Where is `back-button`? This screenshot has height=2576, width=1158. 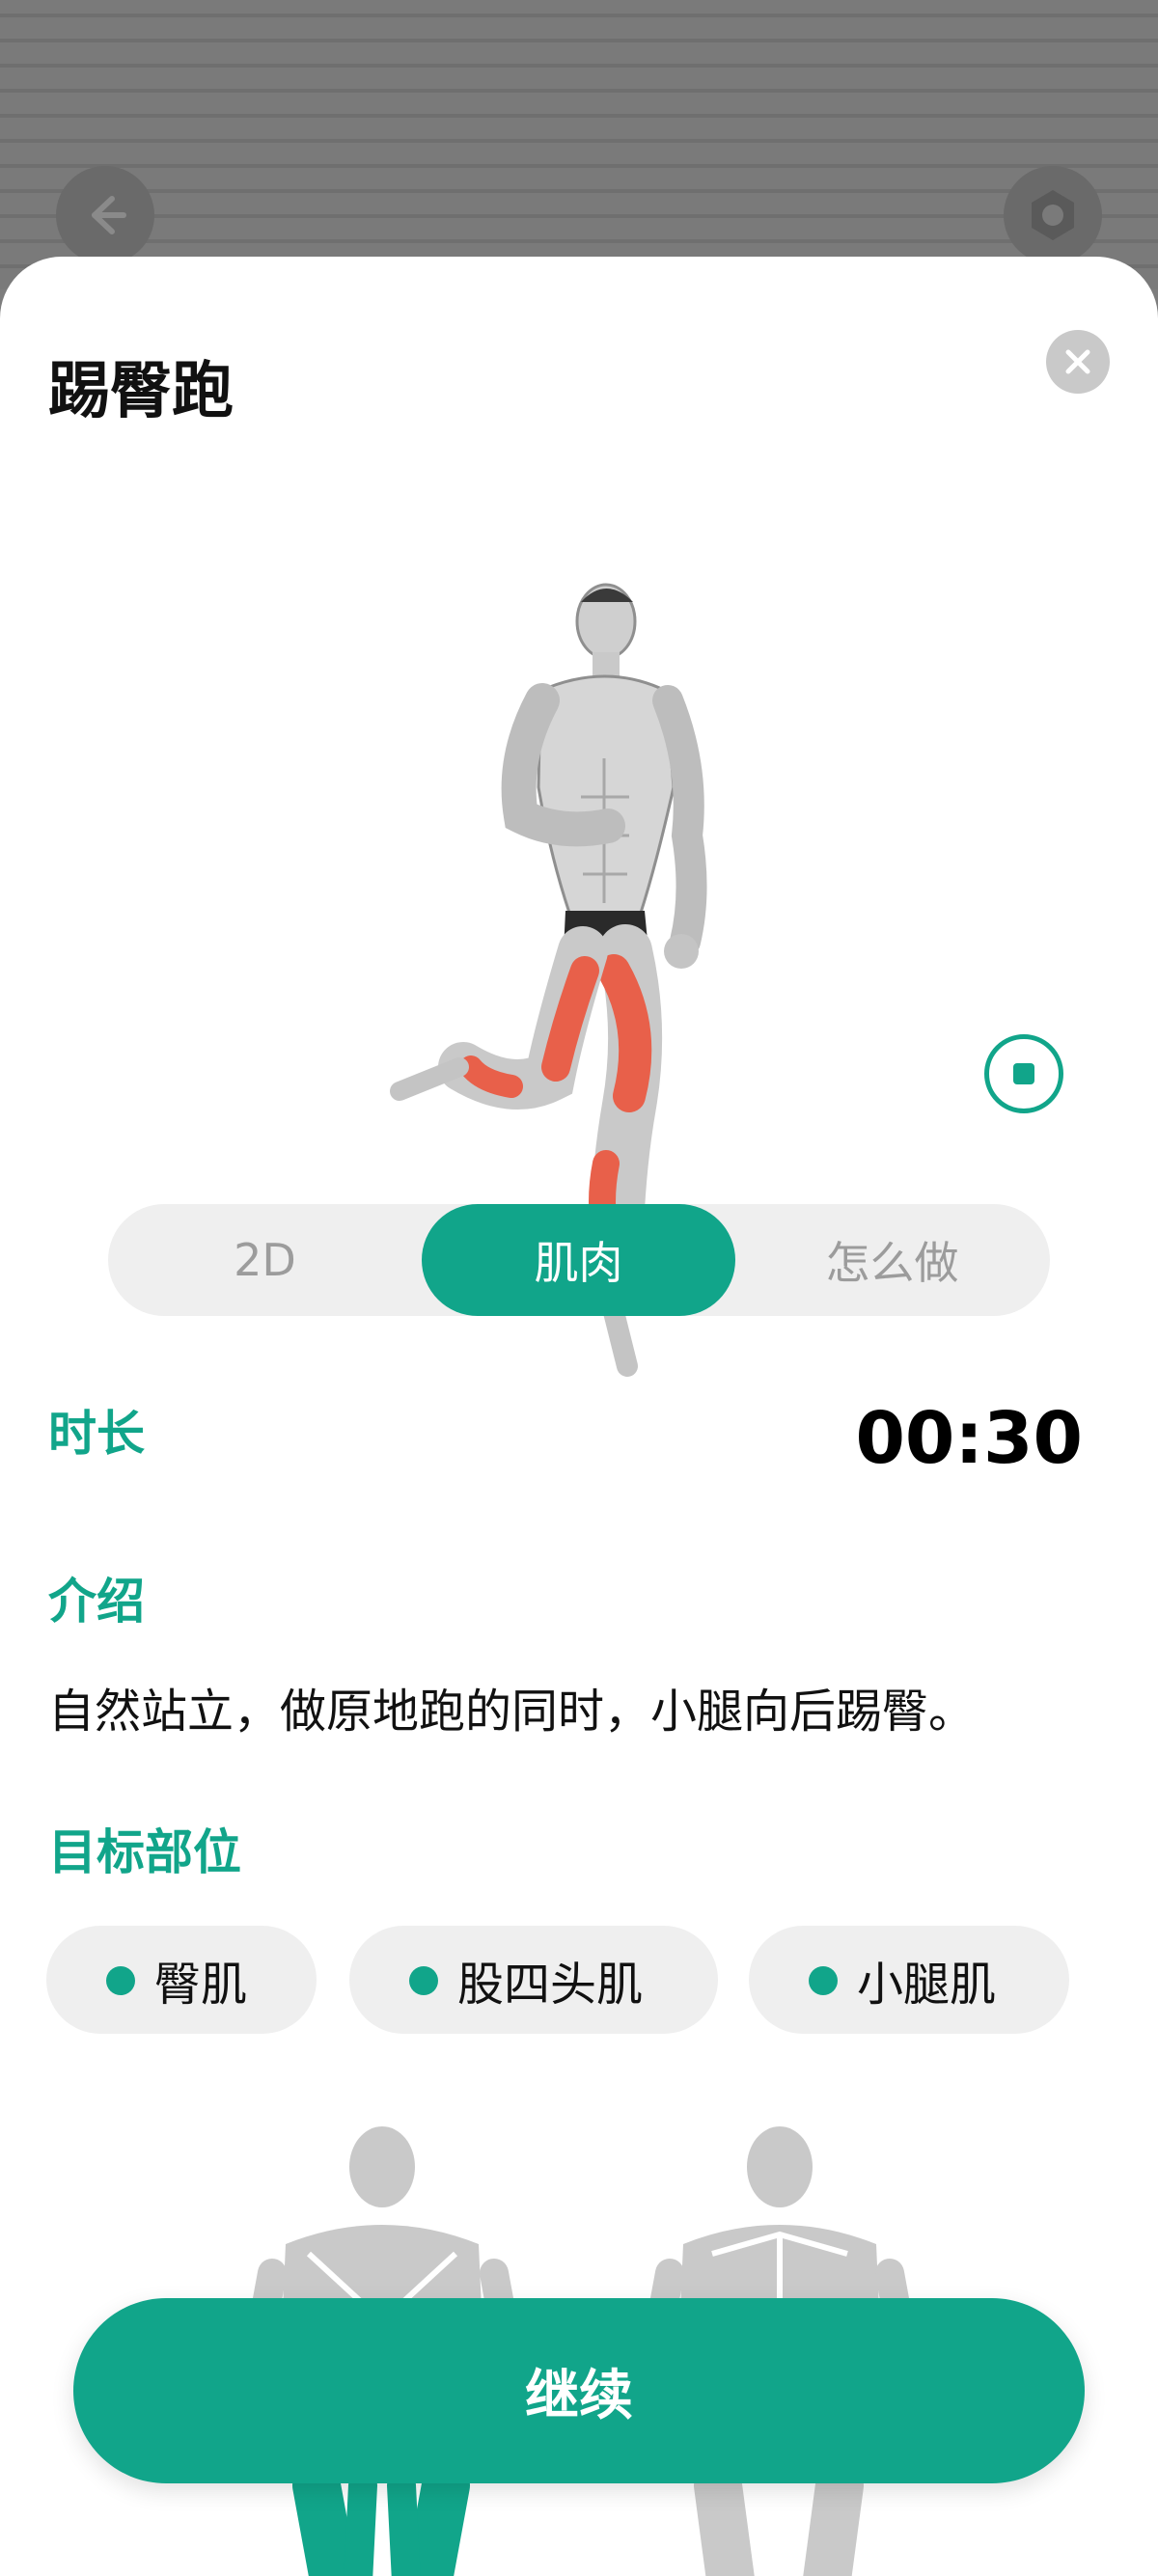
back-button is located at coordinates (105, 215).